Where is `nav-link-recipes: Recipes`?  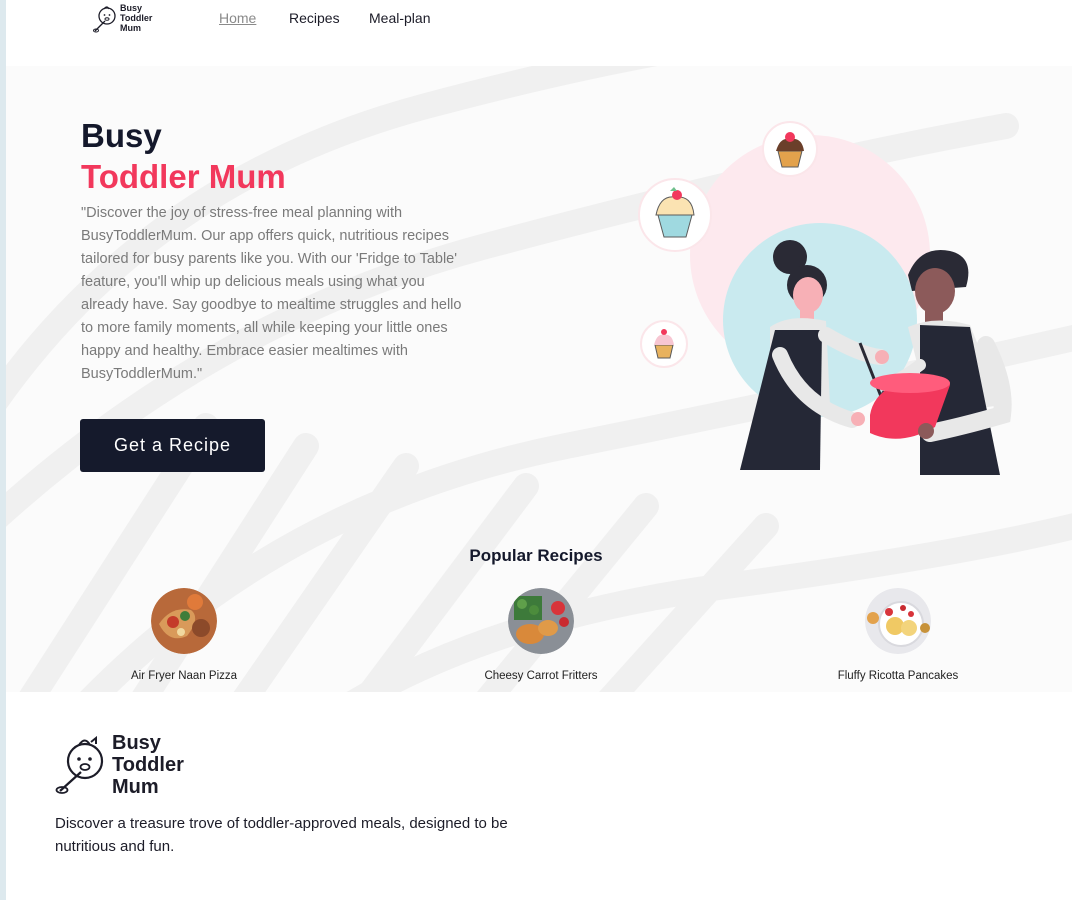 nav-link-recipes: Recipes is located at coordinates (314, 18).